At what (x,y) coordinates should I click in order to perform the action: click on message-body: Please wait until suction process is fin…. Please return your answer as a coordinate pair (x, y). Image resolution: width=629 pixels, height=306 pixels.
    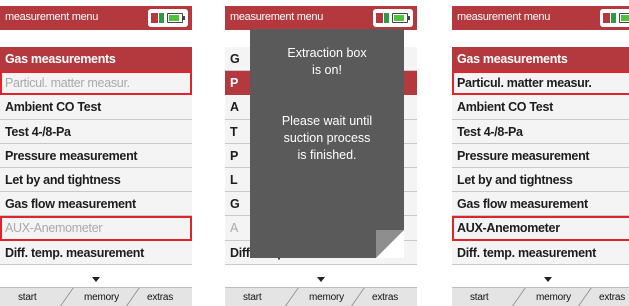
    Looking at the image, I should click on (327, 138).